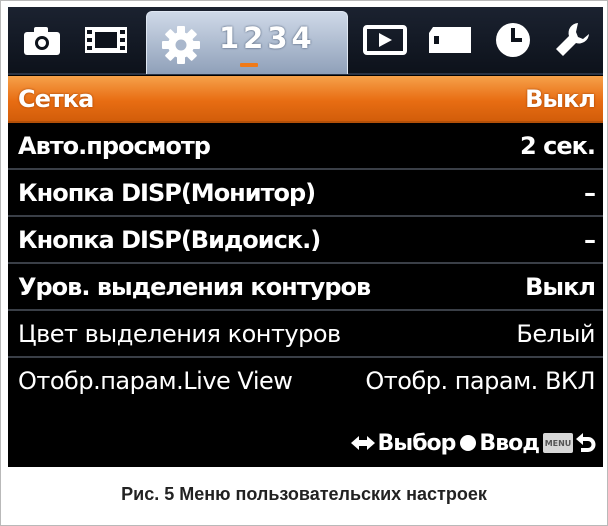 This screenshot has width=608, height=526. Describe the element at coordinates (179, 333) in the screenshot. I see `menu-item-label: Цвет выделения контуров` at that location.